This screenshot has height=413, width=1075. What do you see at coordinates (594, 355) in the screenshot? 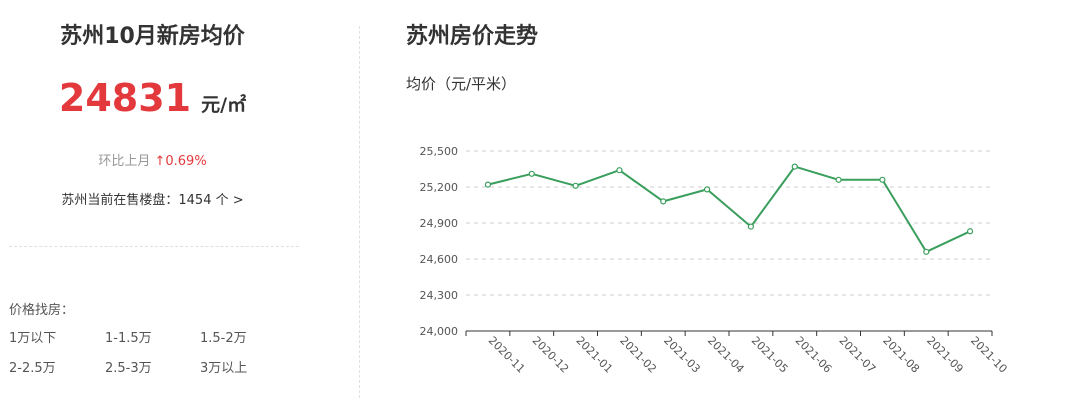
I see `x-tick-label: 2021-01` at bounding box center [594, 355].